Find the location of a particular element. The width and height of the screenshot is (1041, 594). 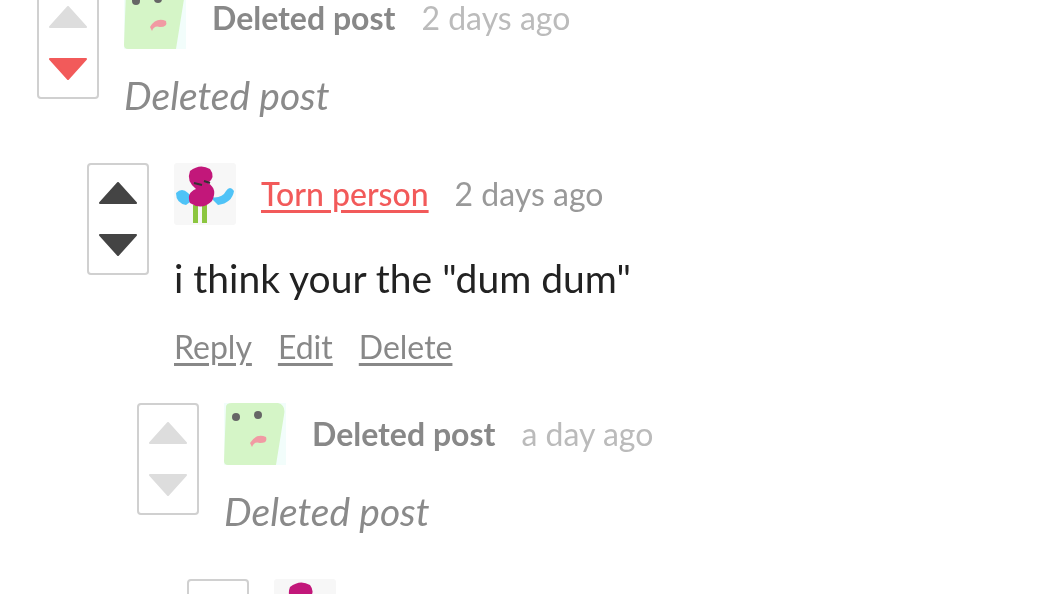

comment-text: i think your the "dum dum" is located at coordinates (402, 278).